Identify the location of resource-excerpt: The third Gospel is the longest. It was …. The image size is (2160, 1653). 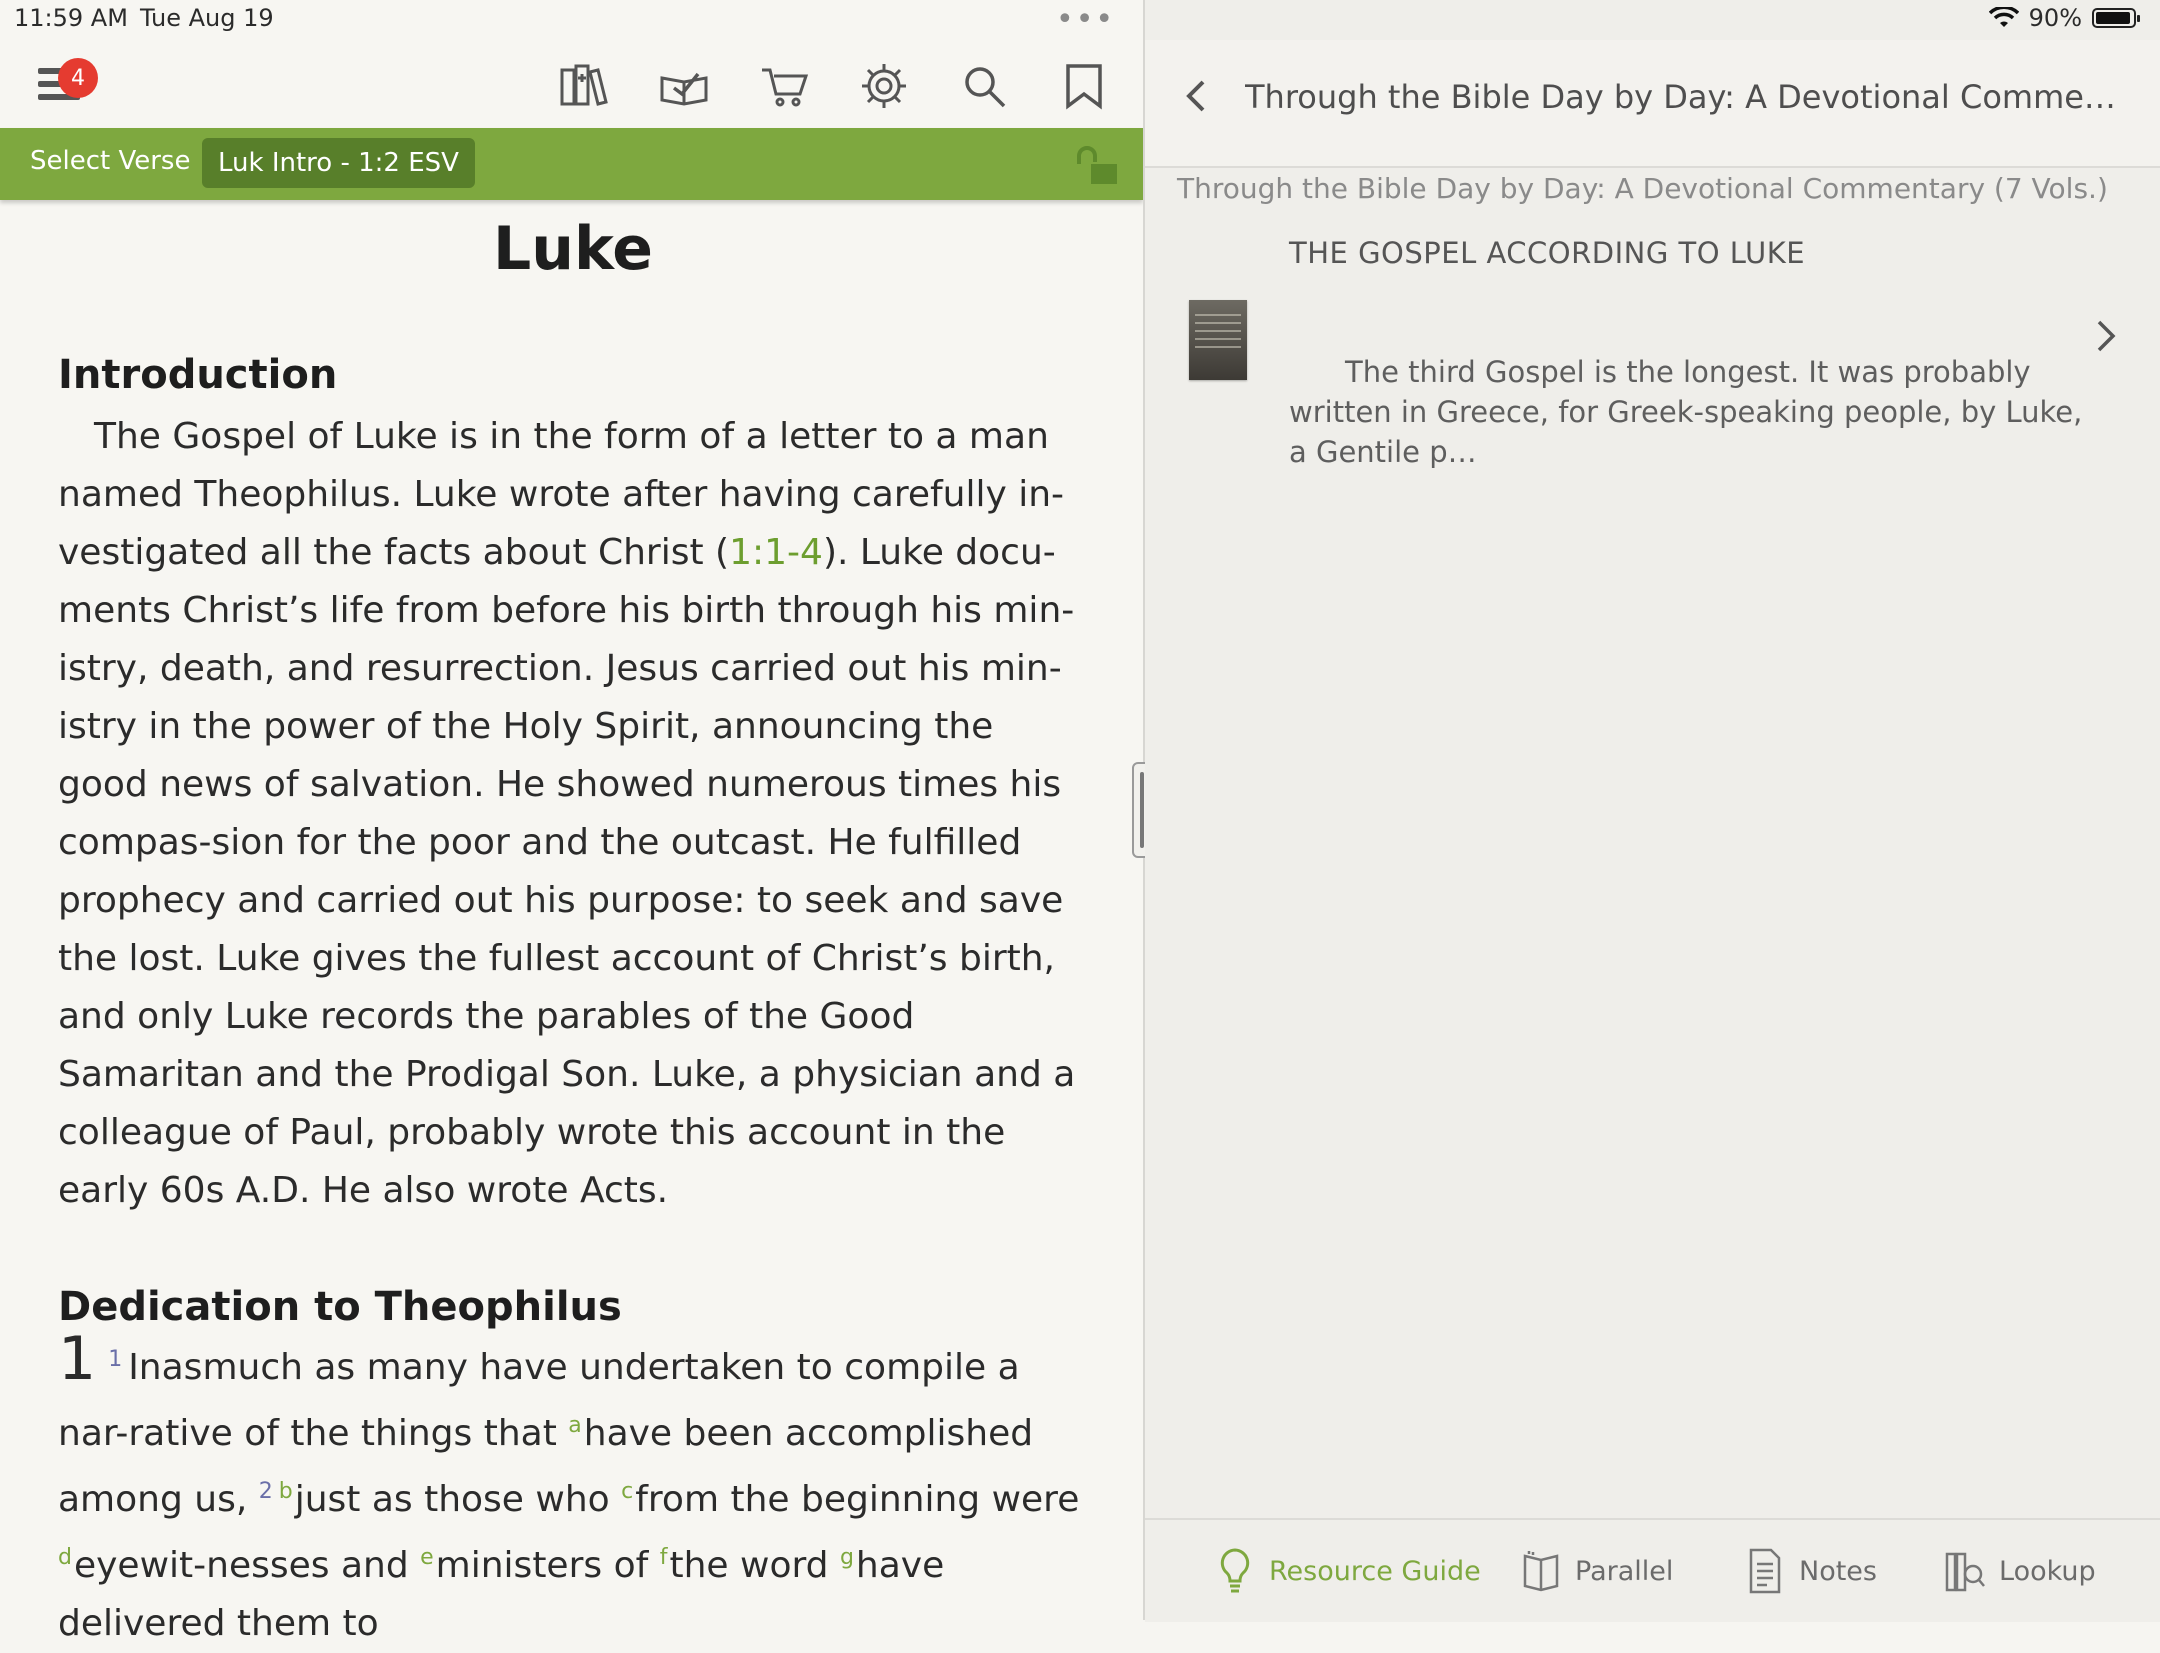
(1689, 412).